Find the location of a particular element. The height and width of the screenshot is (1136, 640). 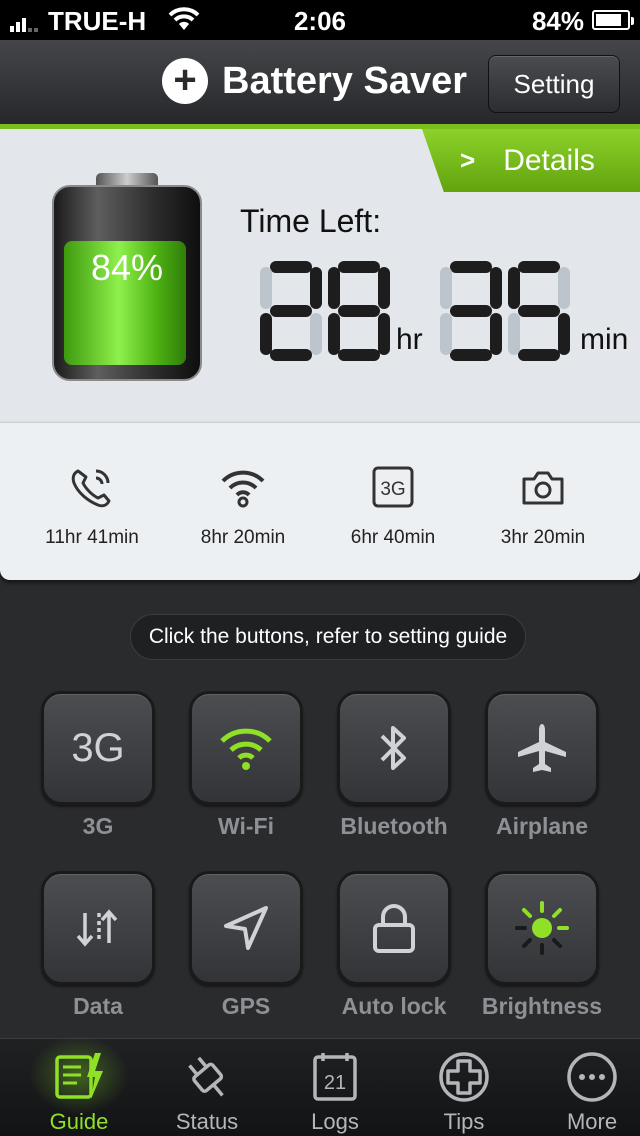

tab-label: Guide is located at coordinates (79, 1121).